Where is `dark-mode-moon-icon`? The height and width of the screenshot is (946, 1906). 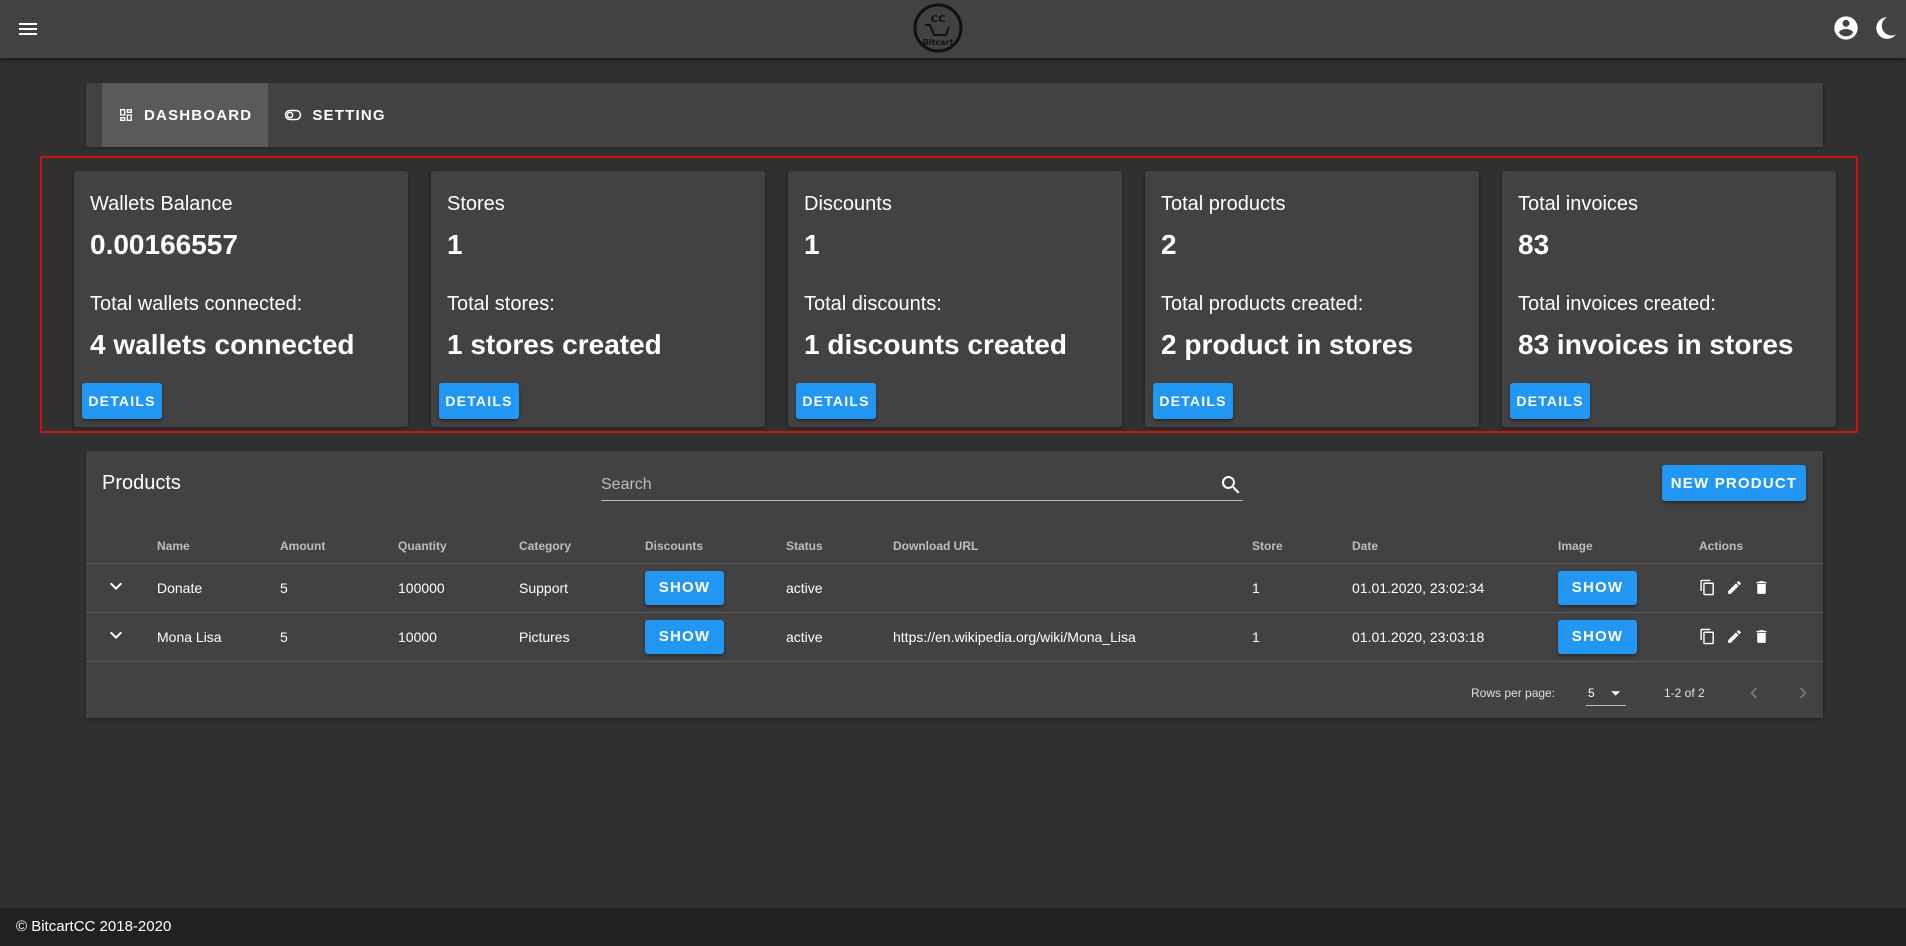
dark-mode-moon-icon is located at coordinates (1885, 28).